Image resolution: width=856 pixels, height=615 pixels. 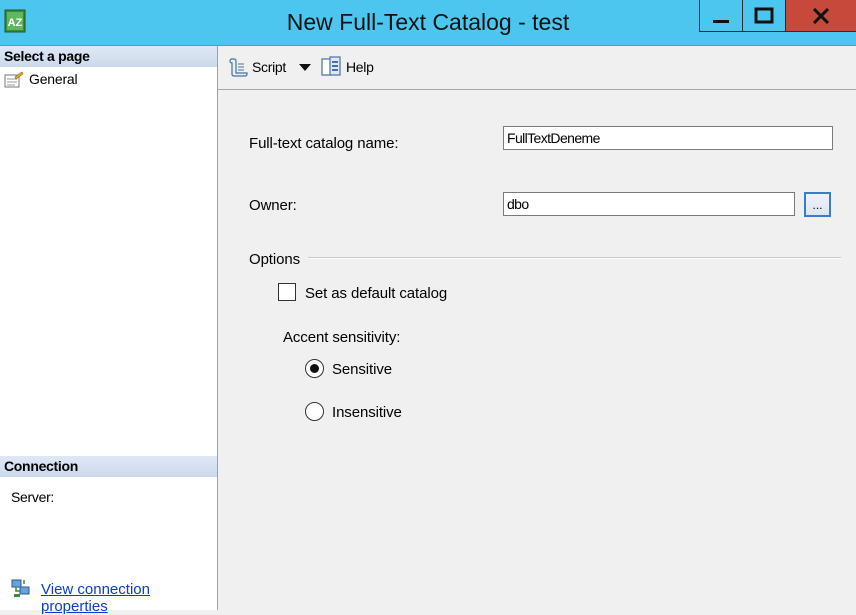 I want to click on default-catalog-checkbox, so click(x=287, y=292).